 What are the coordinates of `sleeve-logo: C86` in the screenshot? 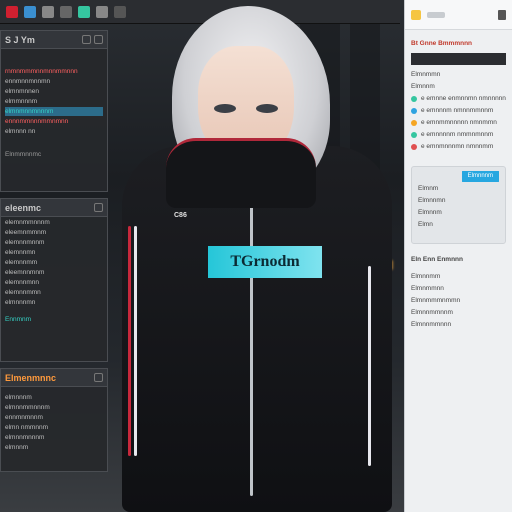 It's located at (180, 215).